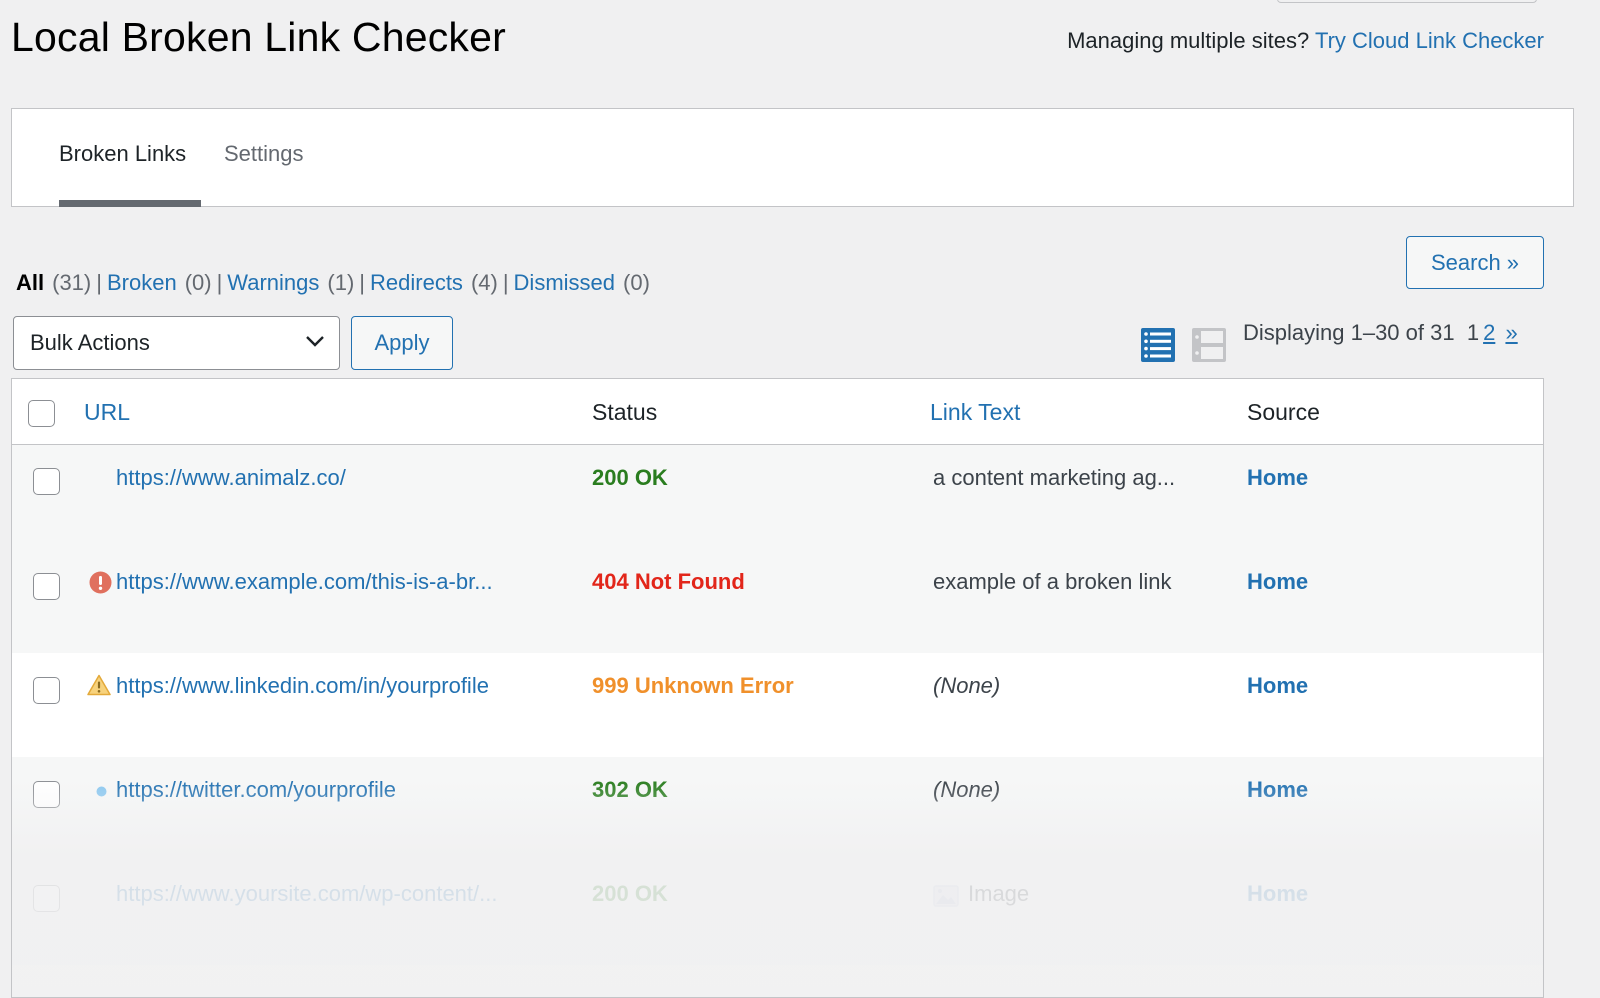  I want to click on row-url: https://www.animalz.co/, so click(231, 478).